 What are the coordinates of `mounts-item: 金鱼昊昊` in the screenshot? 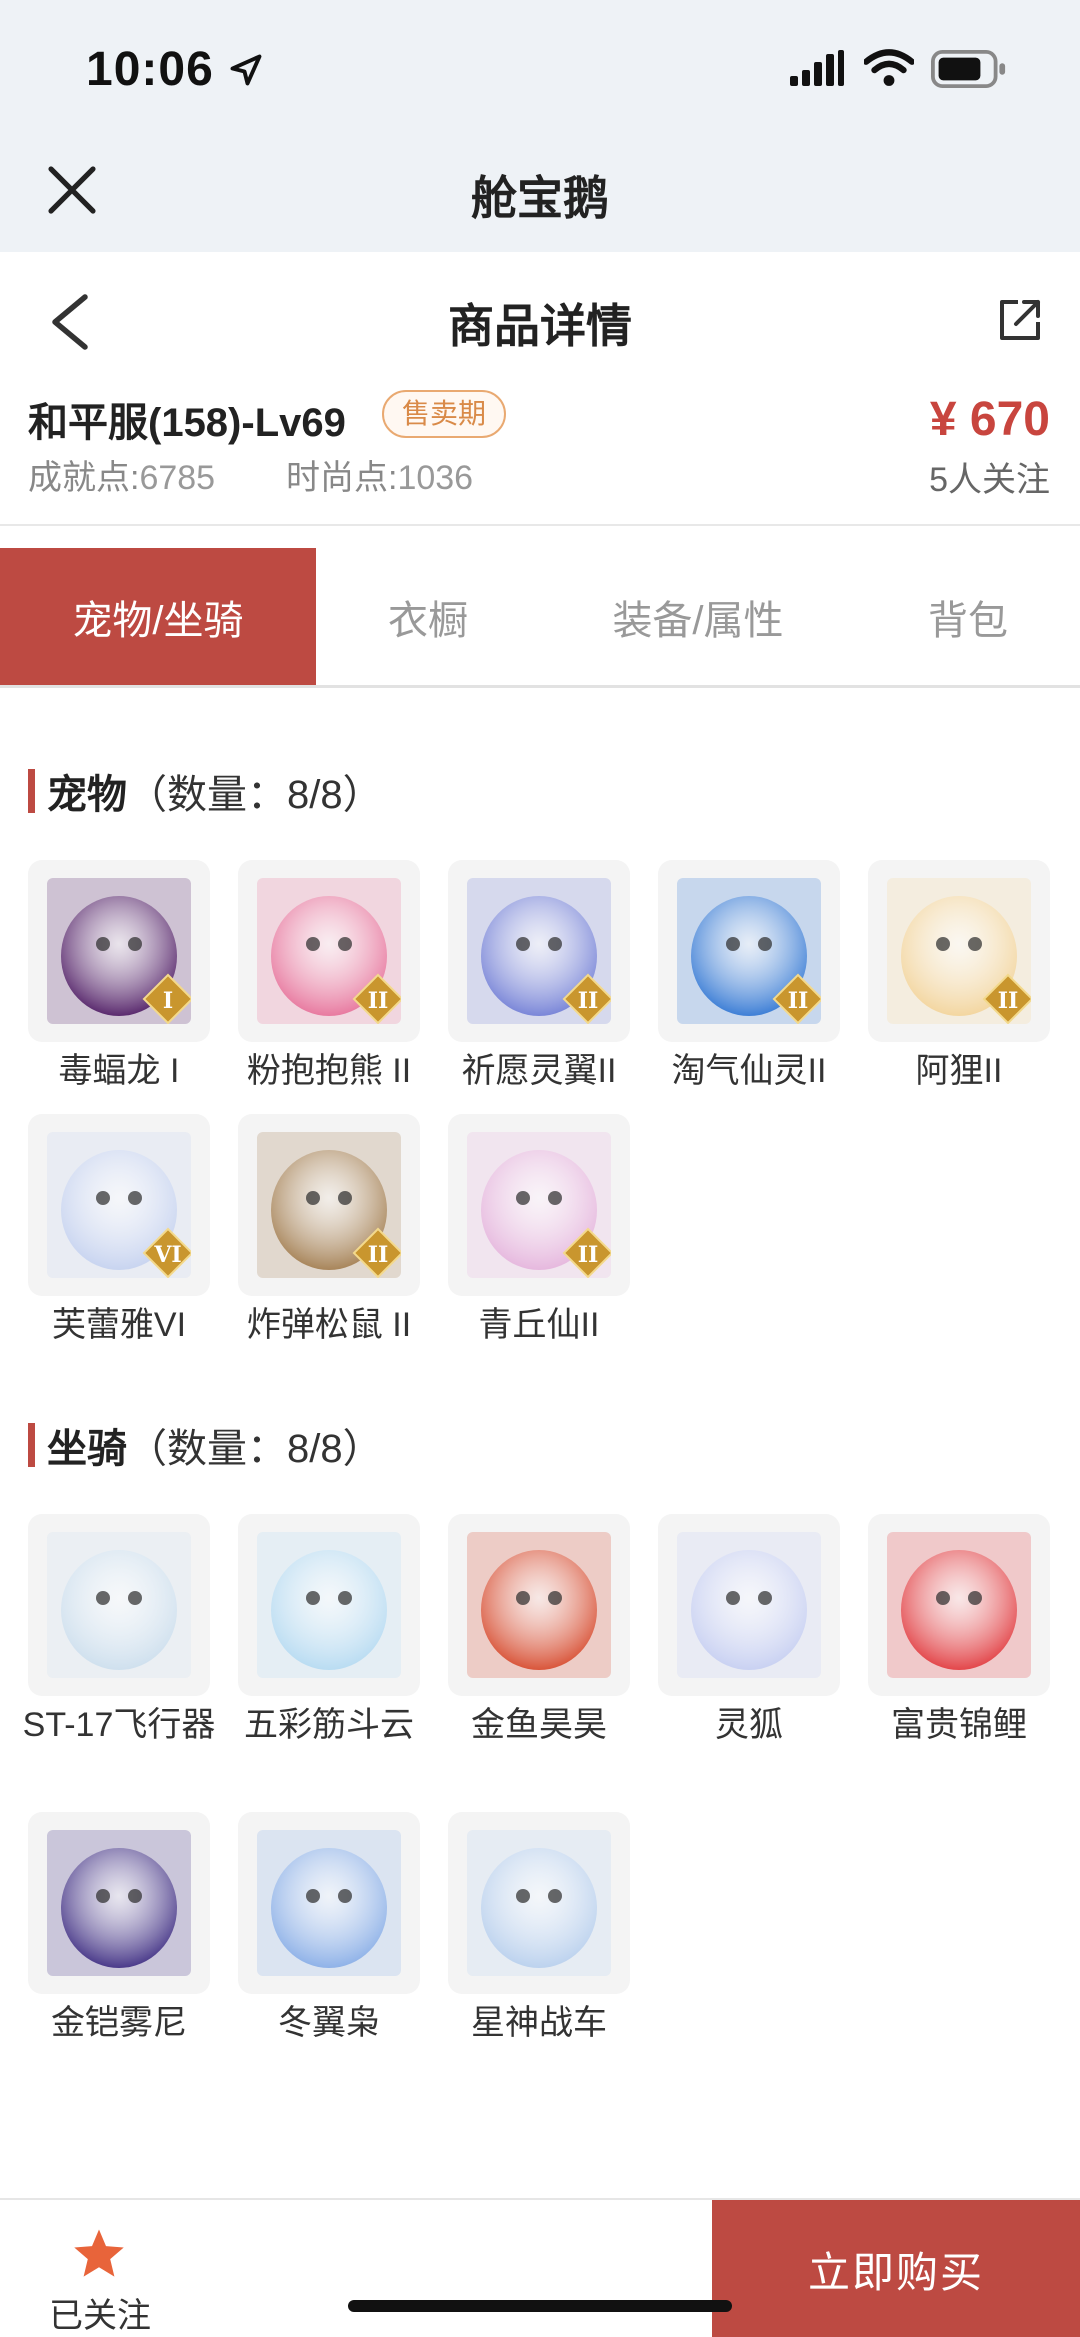 It's located at (539, 1631).